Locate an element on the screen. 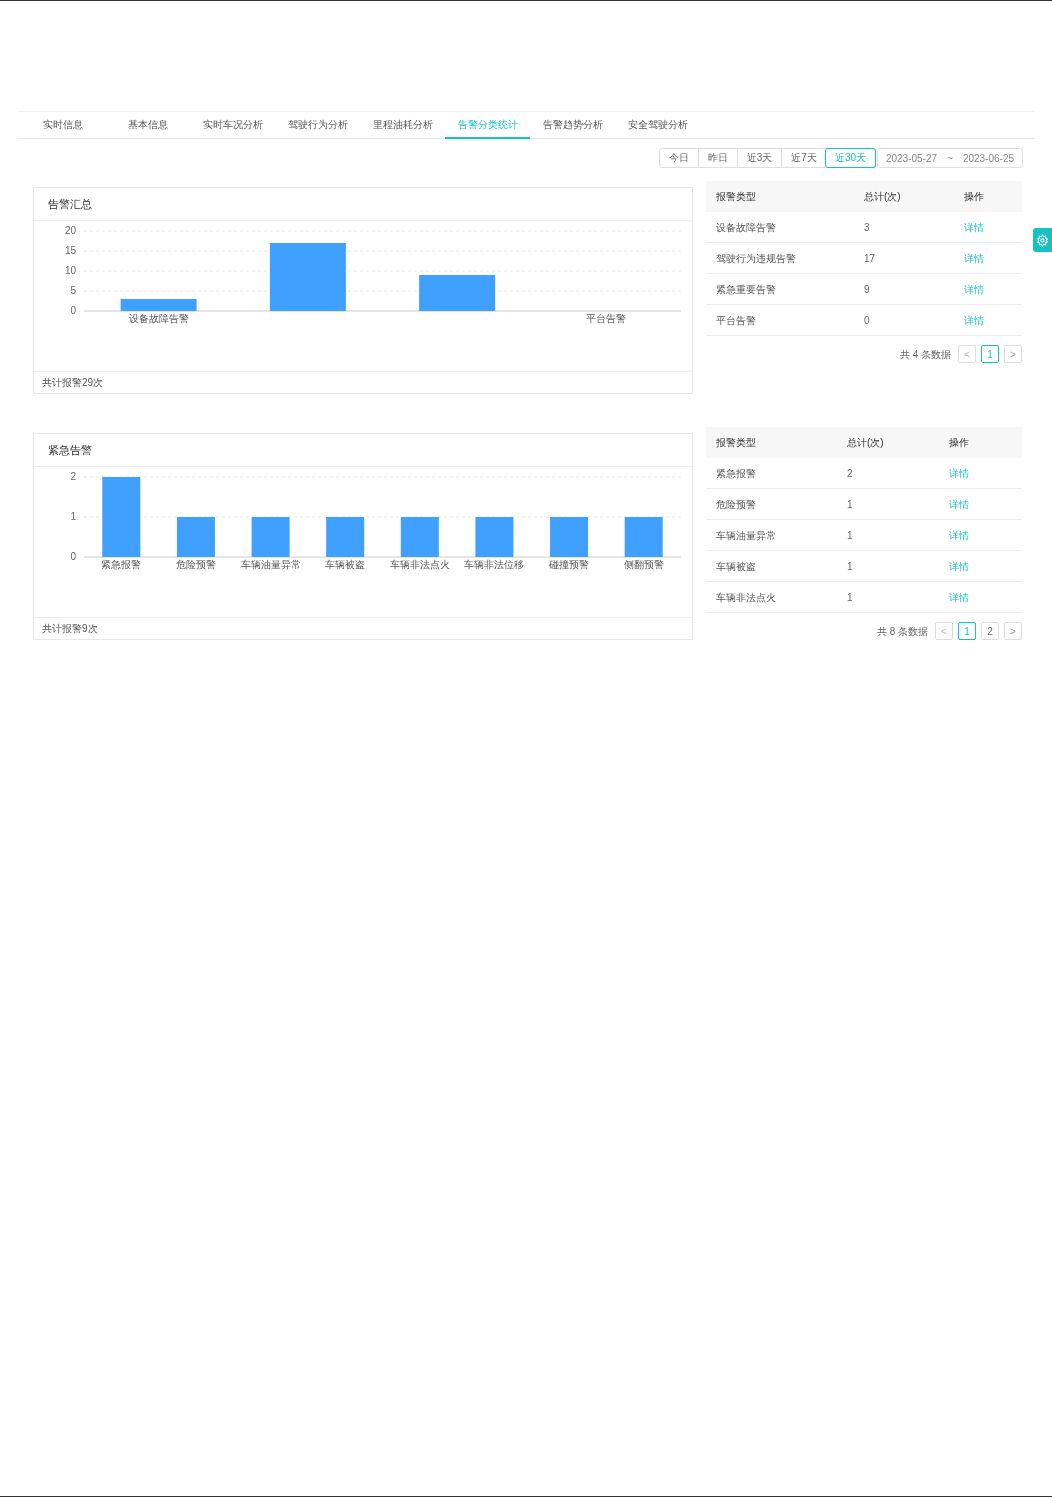  axis-tick-label: 1 is located at coordinates (73, 516).